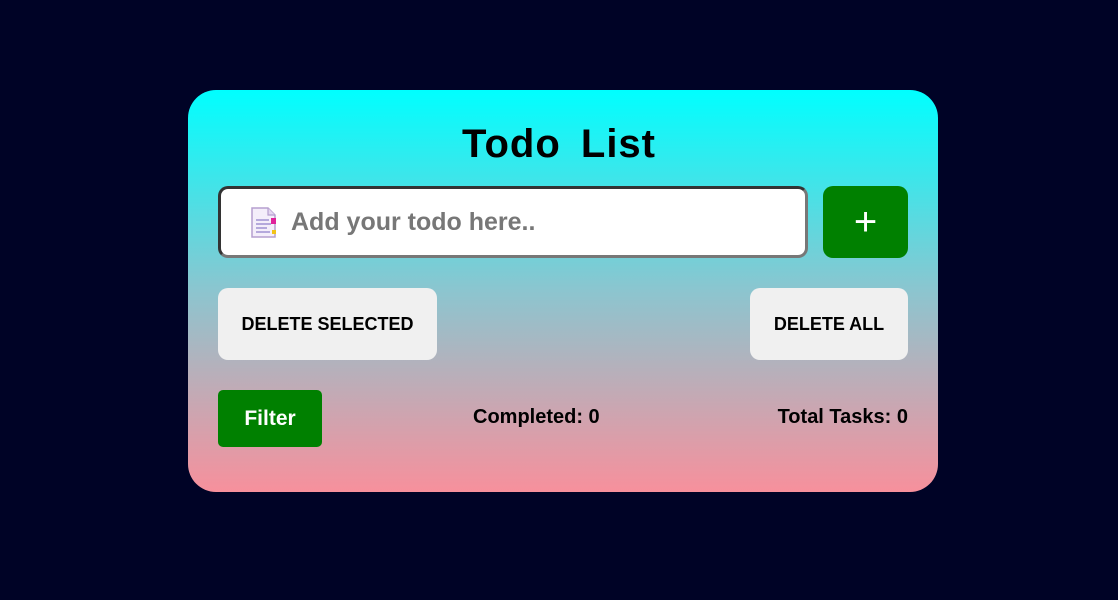  I want to click on add-todo-button: +, so click(865, 222).